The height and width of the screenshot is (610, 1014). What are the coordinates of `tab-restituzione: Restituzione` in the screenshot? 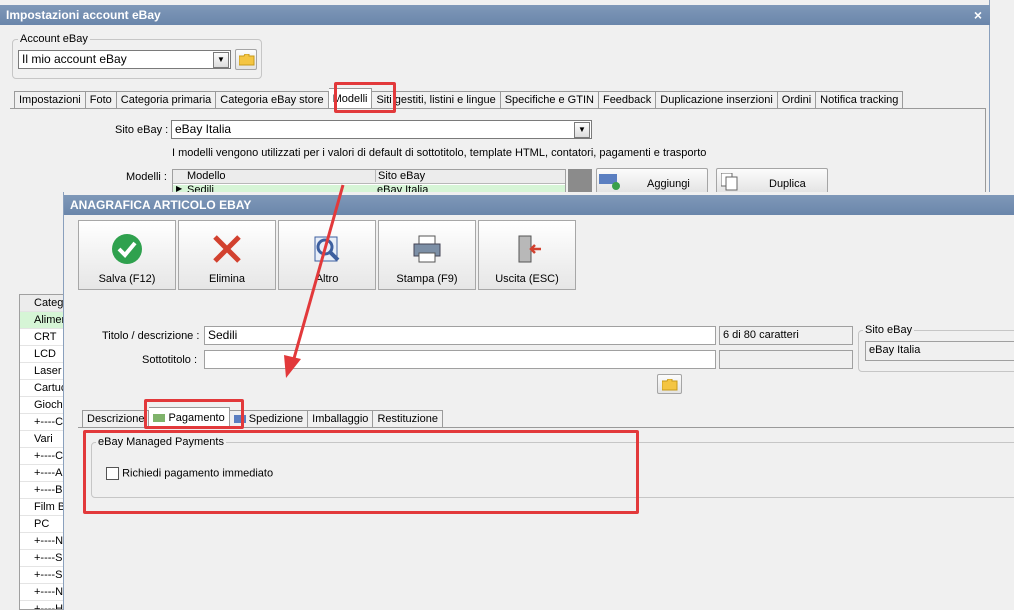 It's located at (408, 419).